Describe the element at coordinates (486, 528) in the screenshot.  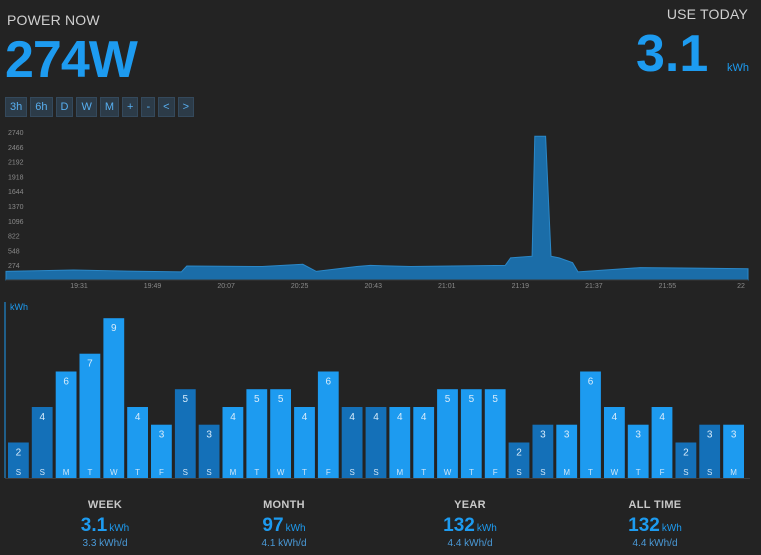
I see `stat-year-unit: kWh` at that location.